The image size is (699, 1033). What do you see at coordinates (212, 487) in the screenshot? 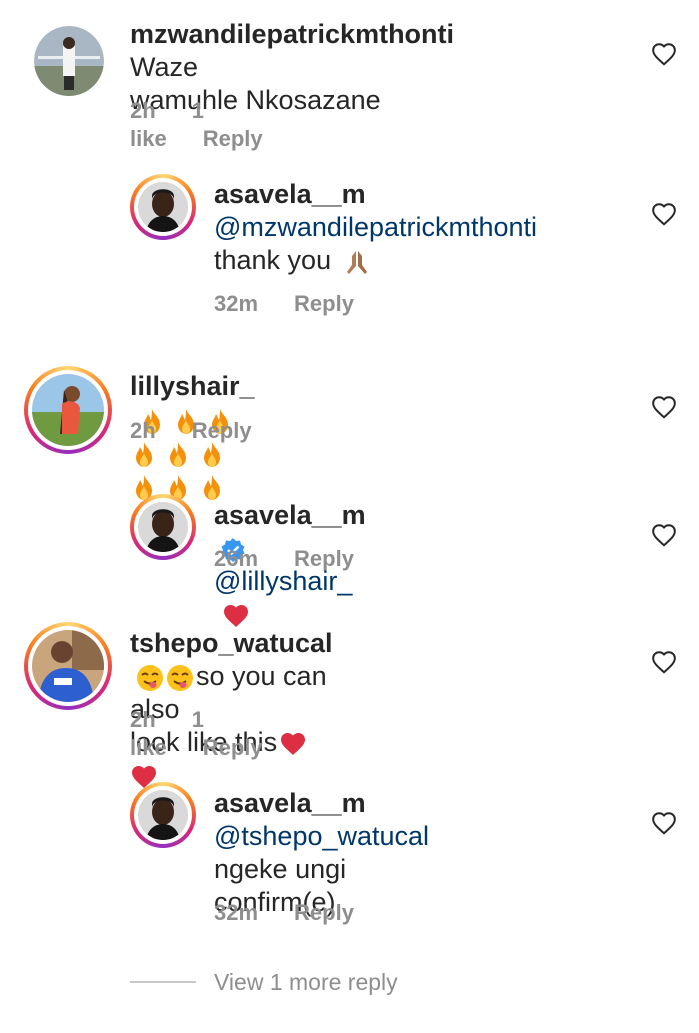
I see `fire-emoji-icon` at bounding box center [212, 487].